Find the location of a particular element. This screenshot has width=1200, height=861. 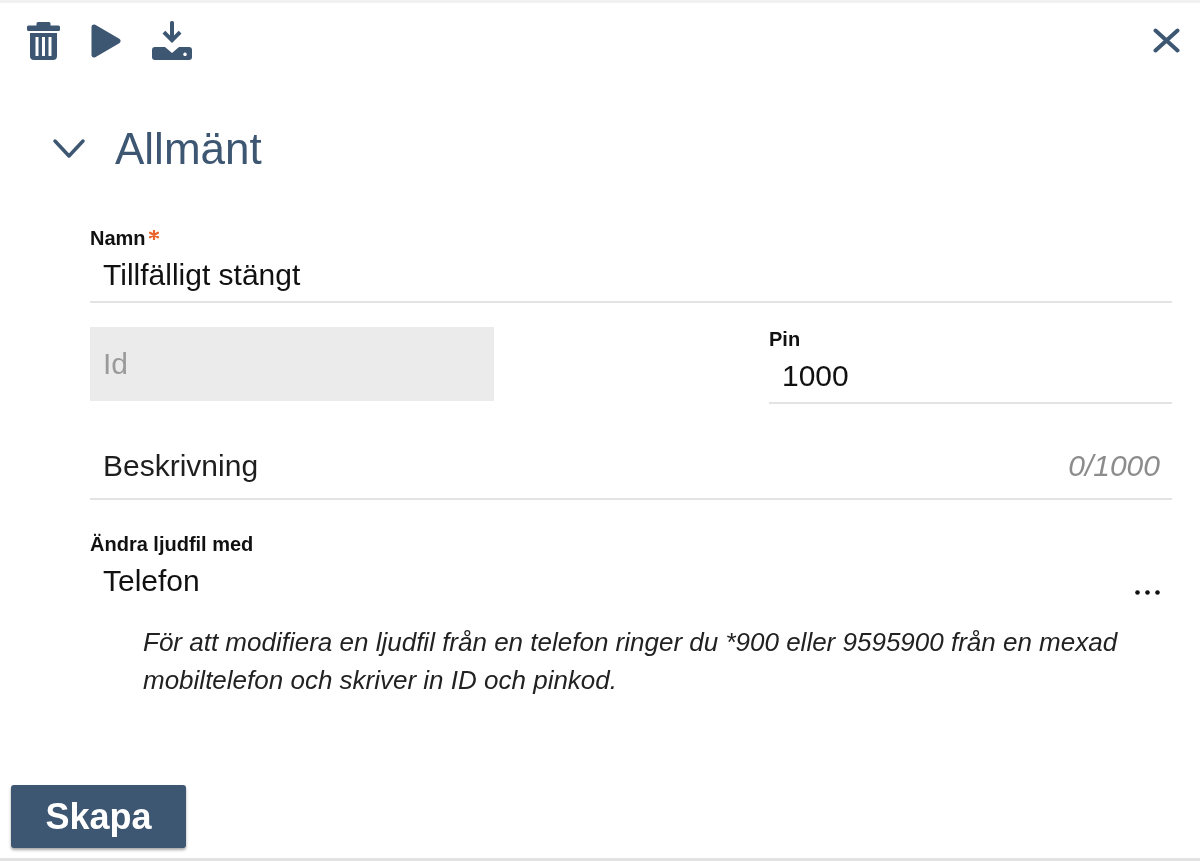

field-label: Namn is located at coordinates (118, 238).